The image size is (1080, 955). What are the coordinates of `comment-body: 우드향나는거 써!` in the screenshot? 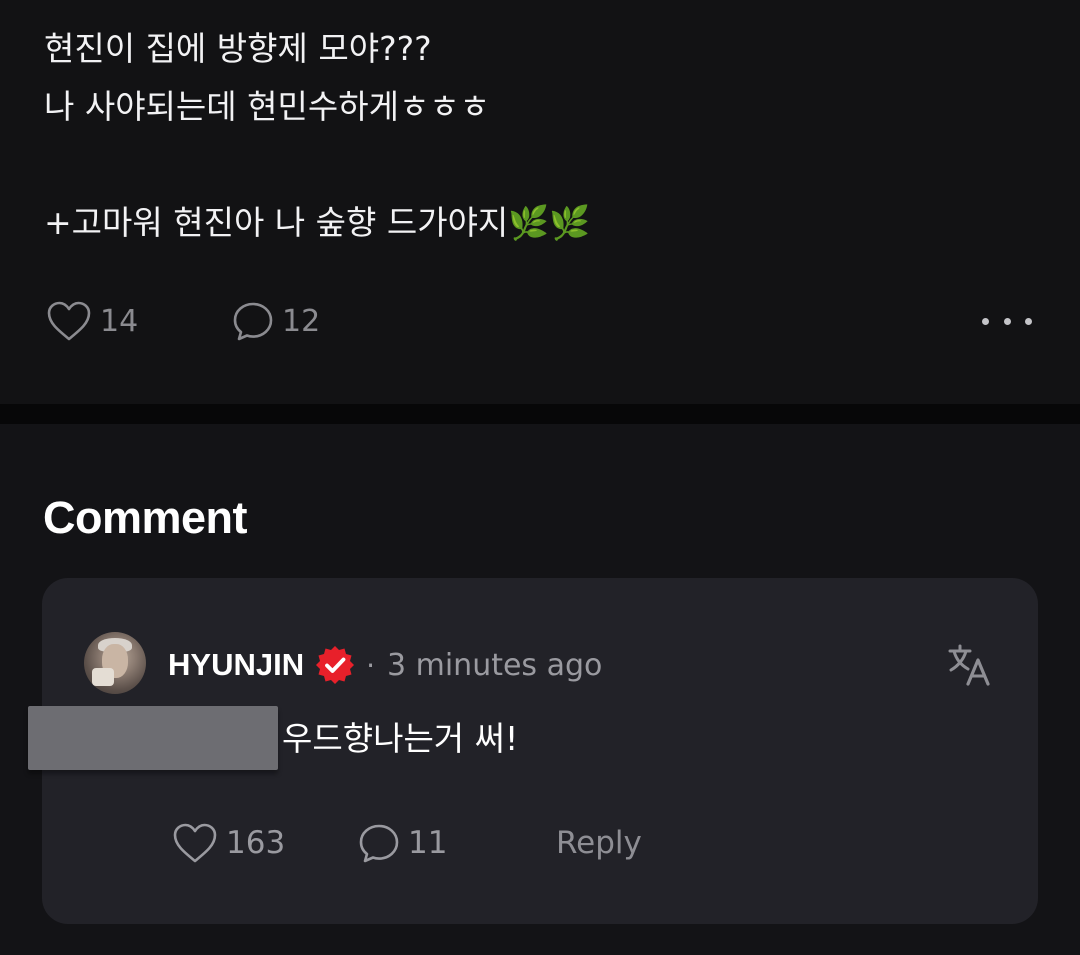 It's located at (400, 738).